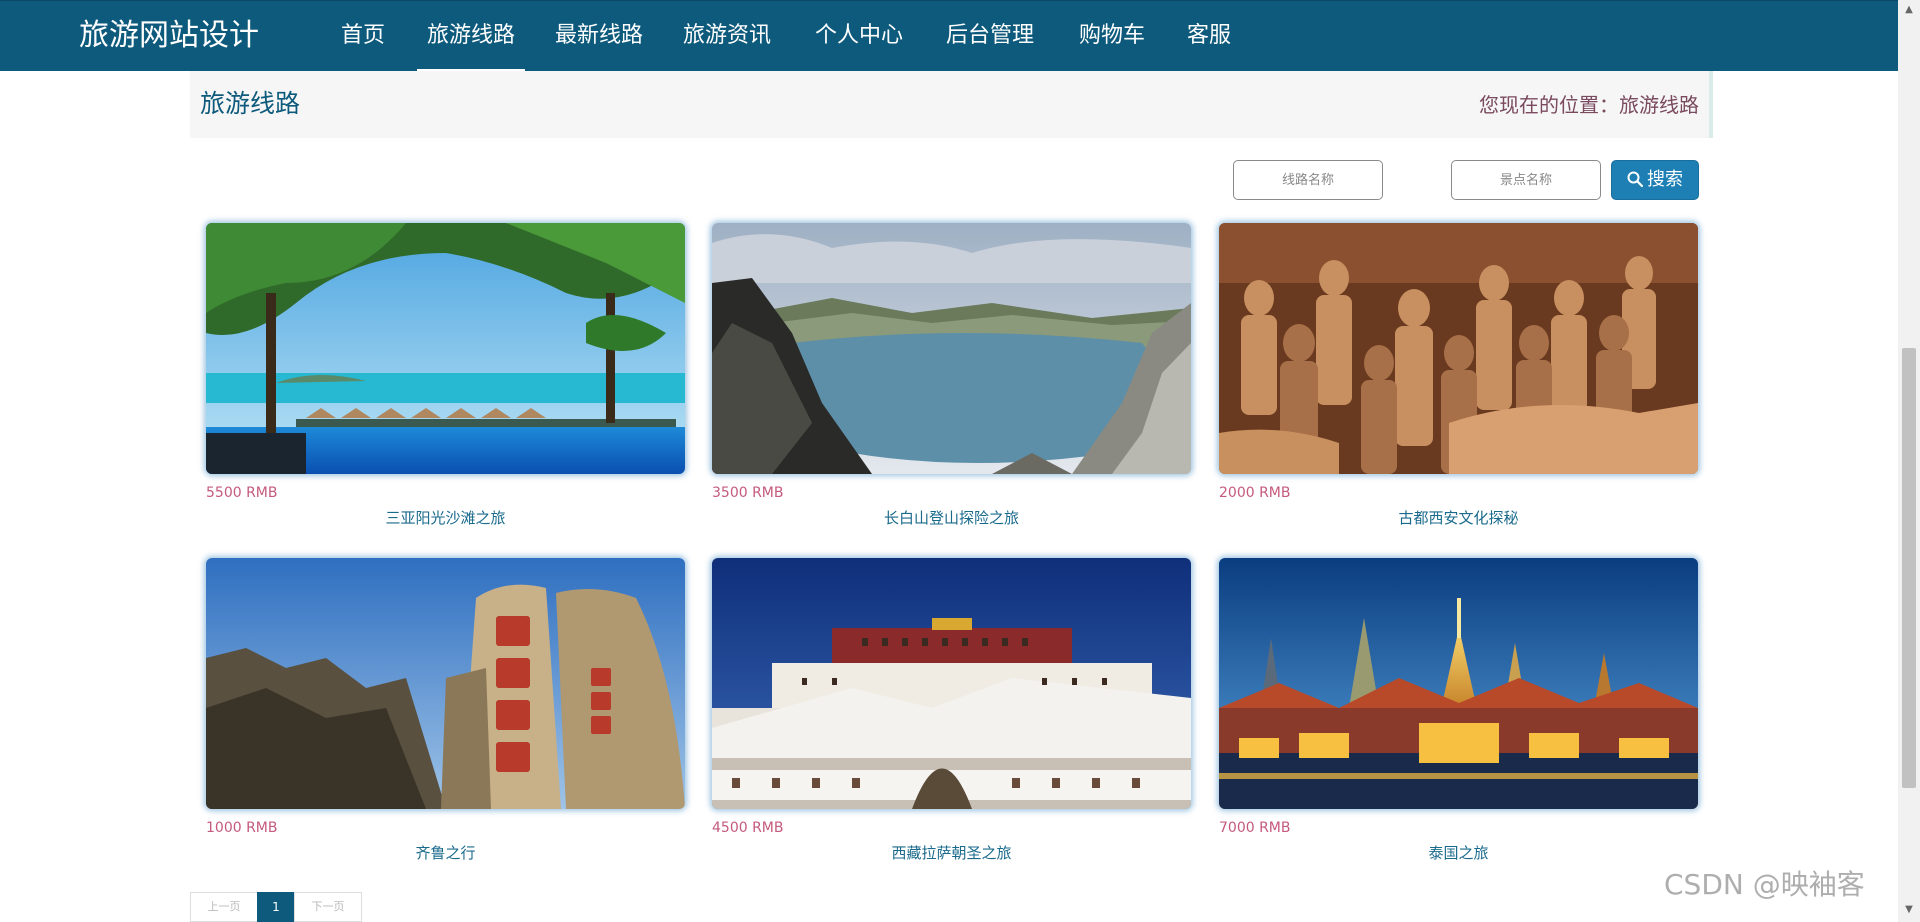 The image size is (1920, 922). What do you see at coordinates (1909, 568) in the screenshot?
I see `scrollbar-thumb` at bounding box center [1909, 568].